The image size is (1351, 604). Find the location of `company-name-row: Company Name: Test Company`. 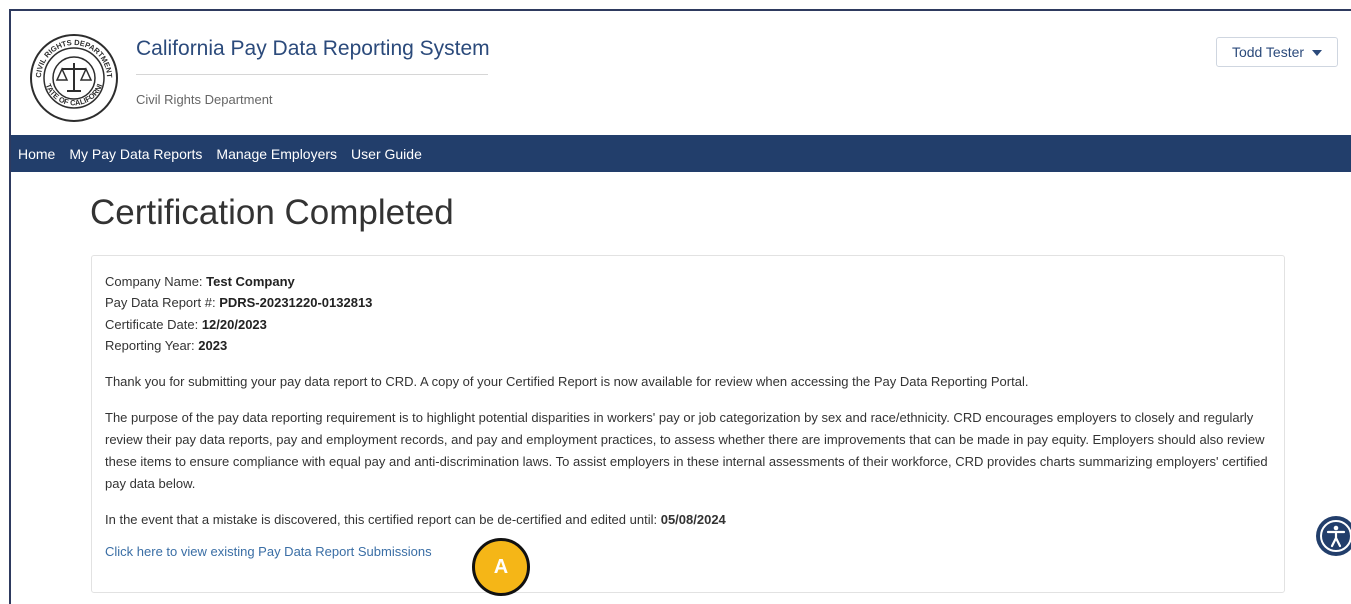

company-name-row: Company Name: Test Company is located at coordinates (200, 281).